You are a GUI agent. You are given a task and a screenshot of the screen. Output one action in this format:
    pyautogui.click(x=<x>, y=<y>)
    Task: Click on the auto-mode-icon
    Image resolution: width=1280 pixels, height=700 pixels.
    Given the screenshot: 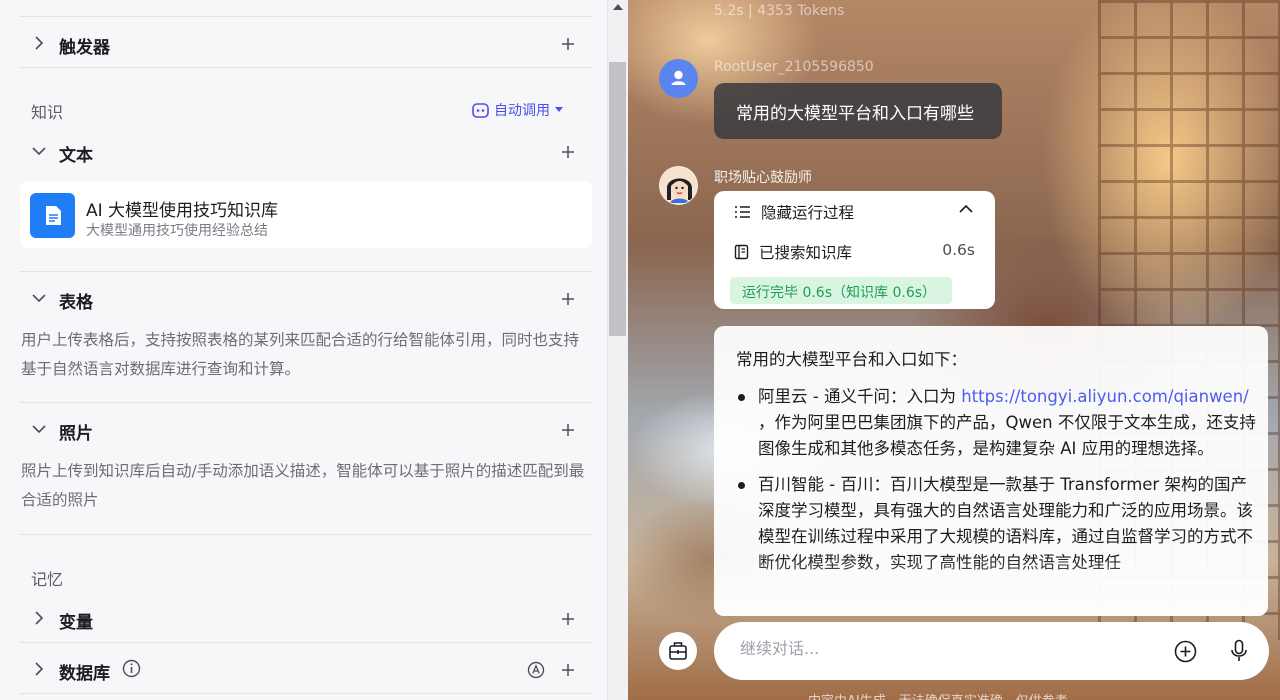 What is the action you would take?
    pyautogui.click(x=536, y=670)
    